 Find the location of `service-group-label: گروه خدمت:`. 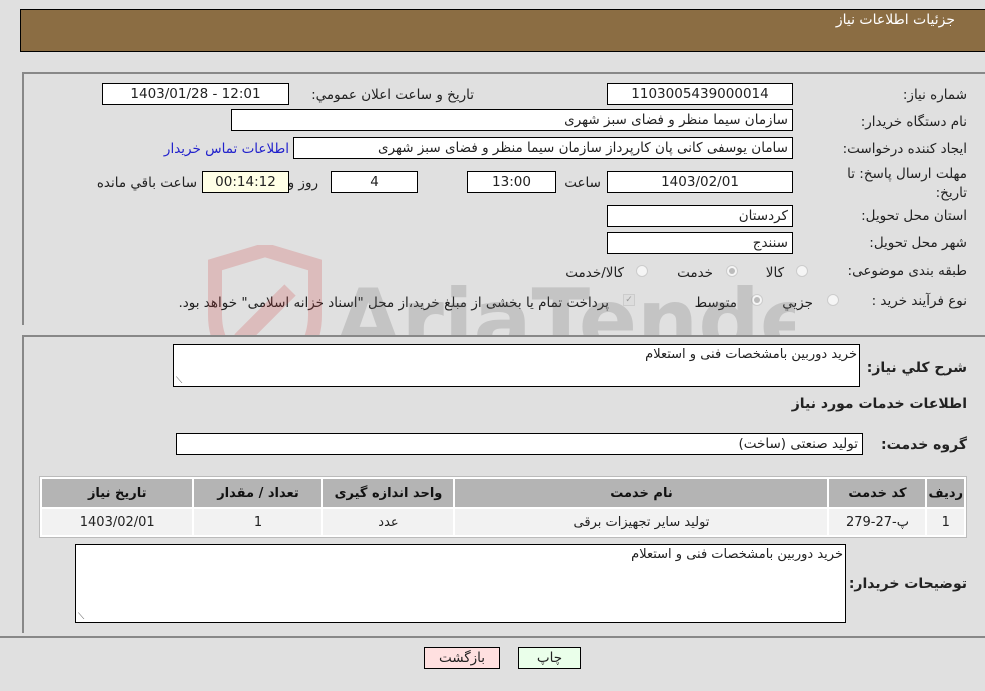

service-group-label: گروه خدمت: is located at coordinates (924, 445).